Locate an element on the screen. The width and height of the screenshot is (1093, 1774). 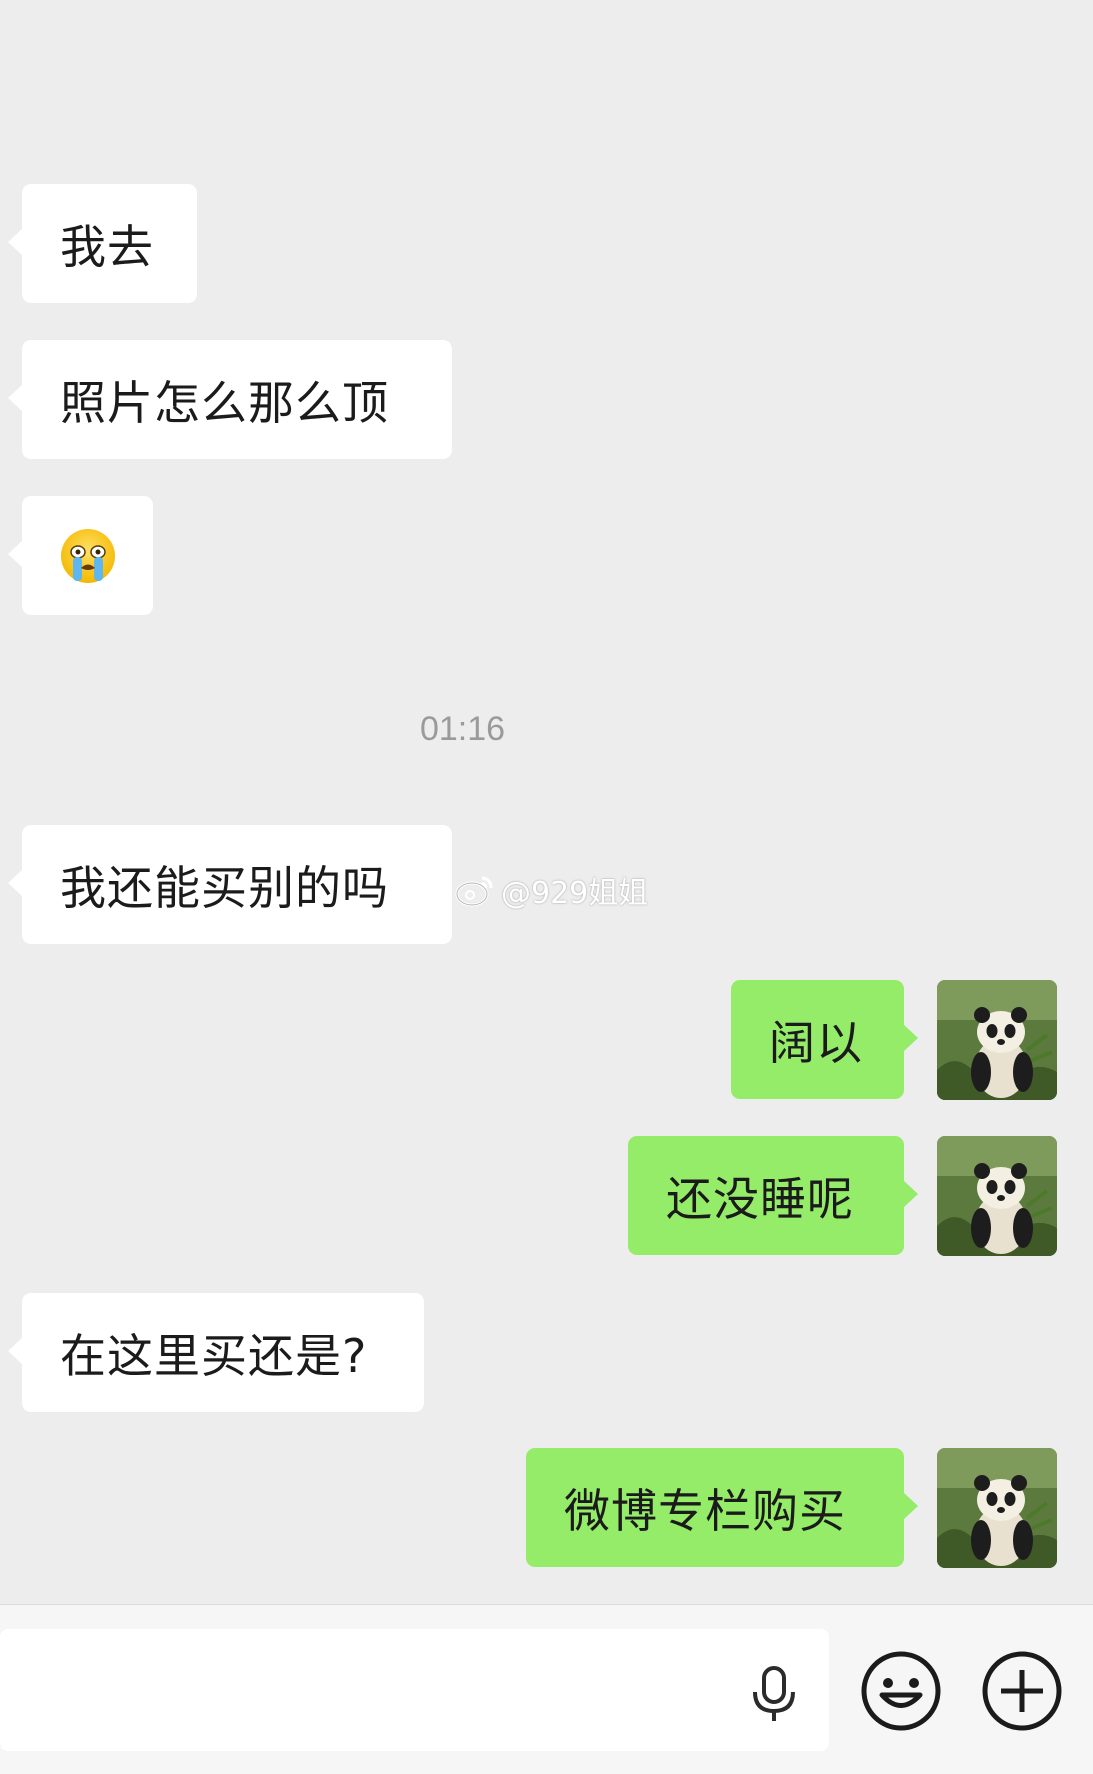
message-bubble-outgoing: 微博专栏购买 is located at coordinates (722, 1507).